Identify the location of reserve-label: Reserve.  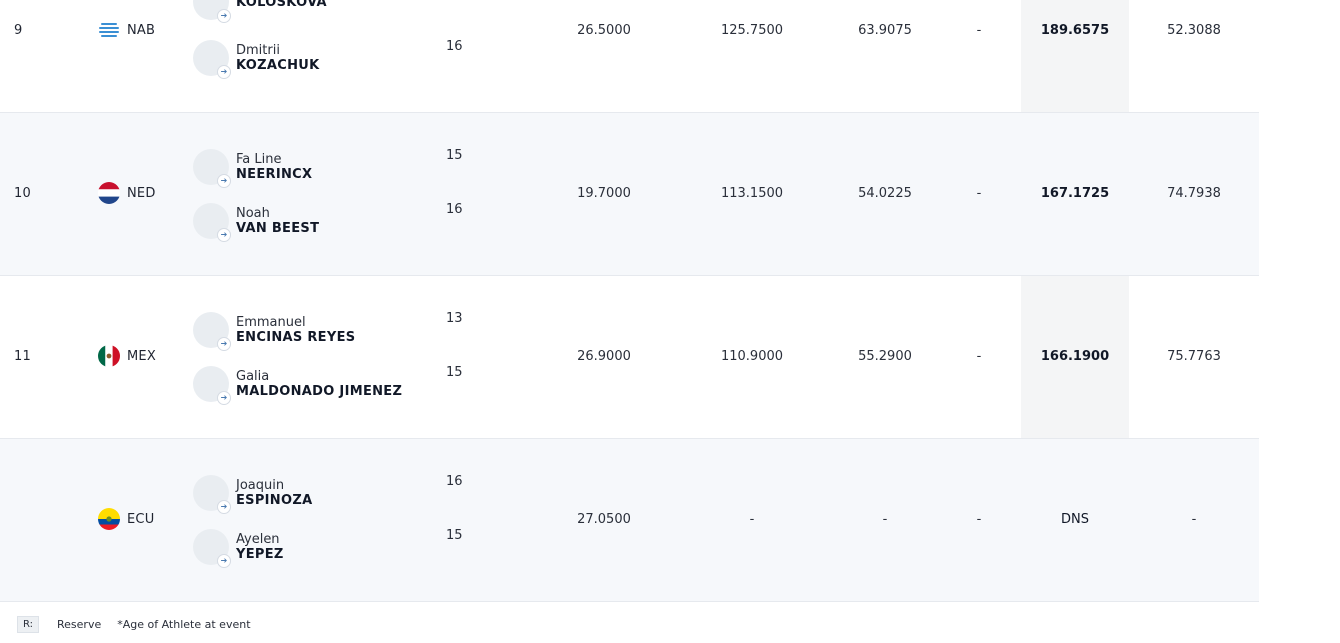
(79, 624).